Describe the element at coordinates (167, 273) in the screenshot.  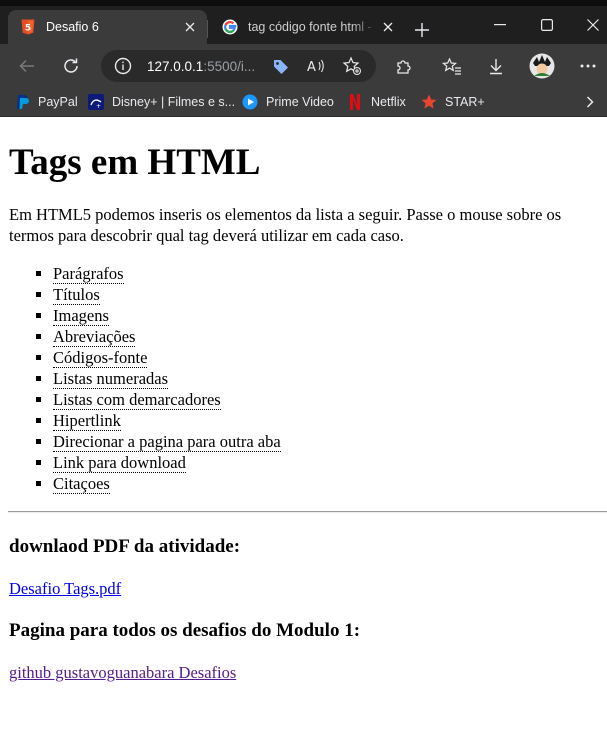
I see `list-item: Parágrafos` at that location.